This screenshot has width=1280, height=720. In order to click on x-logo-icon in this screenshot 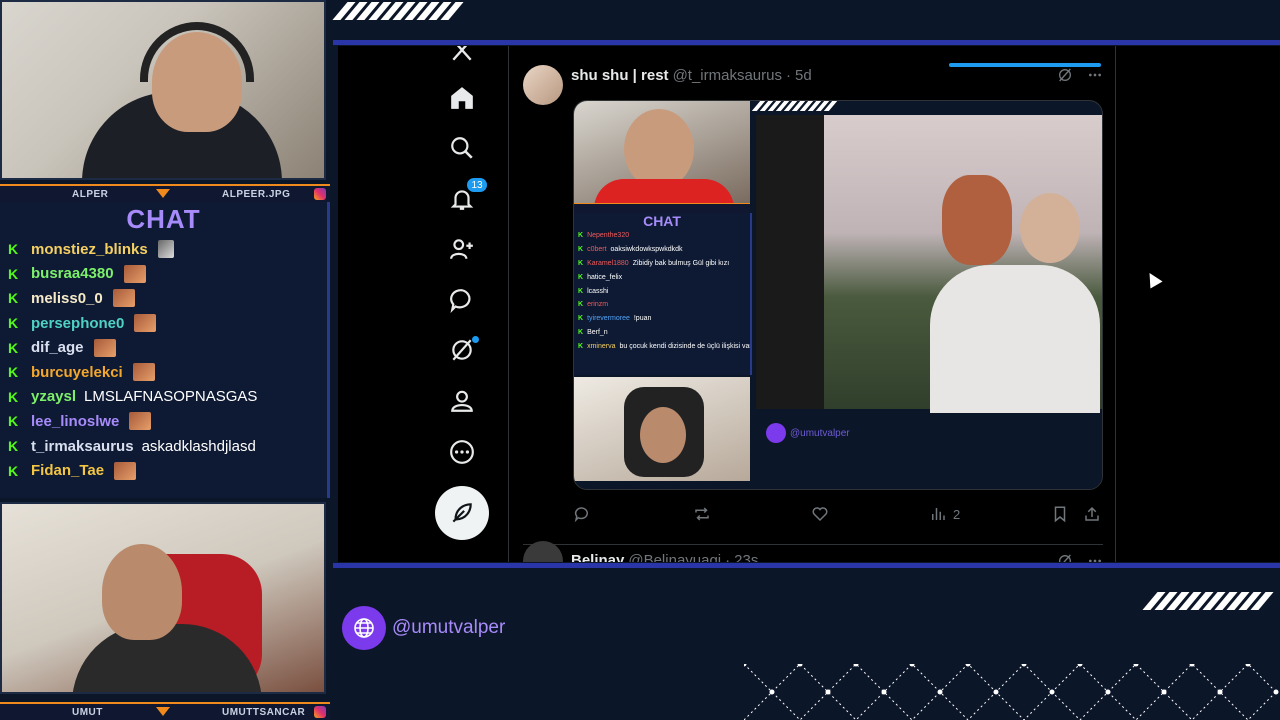, I will do `click(462, 58)`.